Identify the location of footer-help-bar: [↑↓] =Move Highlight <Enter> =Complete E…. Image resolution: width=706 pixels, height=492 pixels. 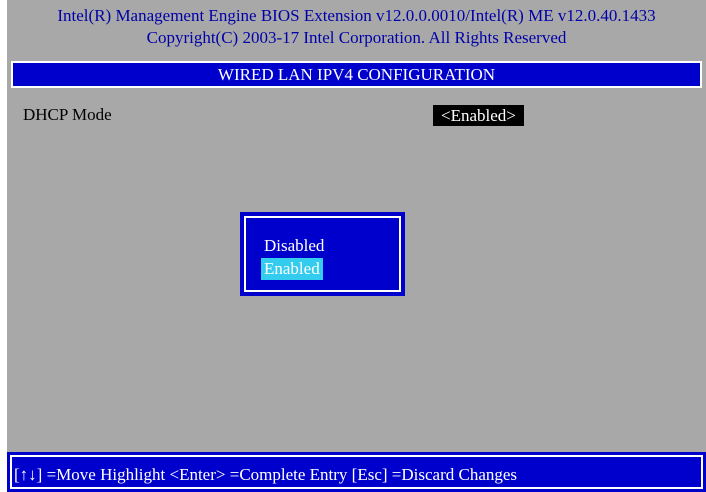
(356, 472).